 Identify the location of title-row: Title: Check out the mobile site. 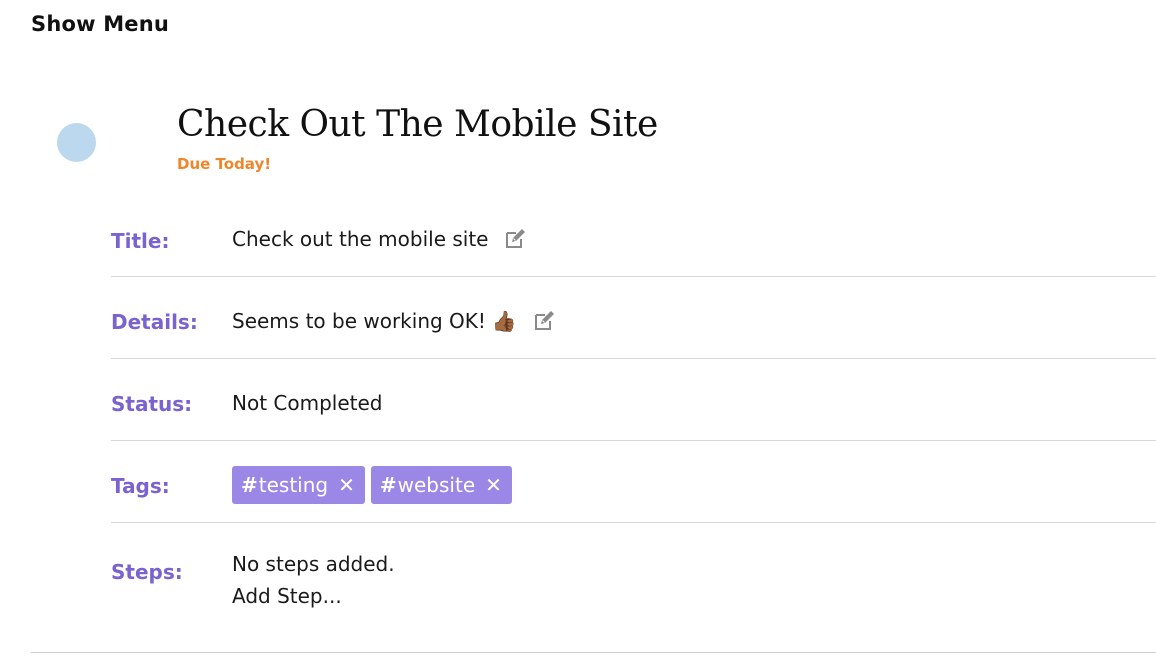
(633, 236).